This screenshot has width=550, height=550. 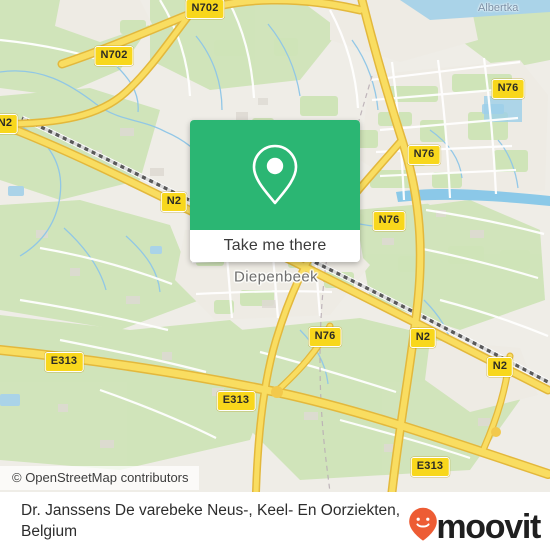 What do you see at coordinates (325, 337) in the screenshot?
I see `road-shield-n76-d: N76` at bounding box center [325, 337].